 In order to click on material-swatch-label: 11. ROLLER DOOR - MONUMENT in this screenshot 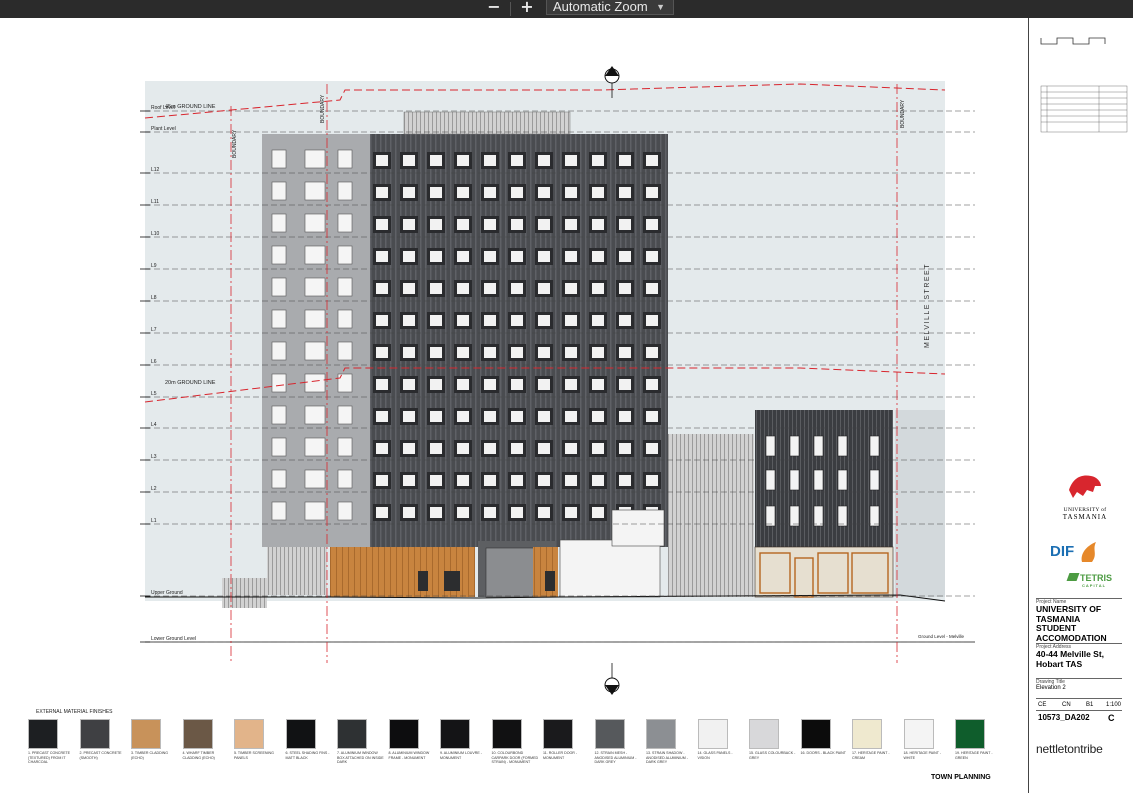, I will do `click(560, 755)`.